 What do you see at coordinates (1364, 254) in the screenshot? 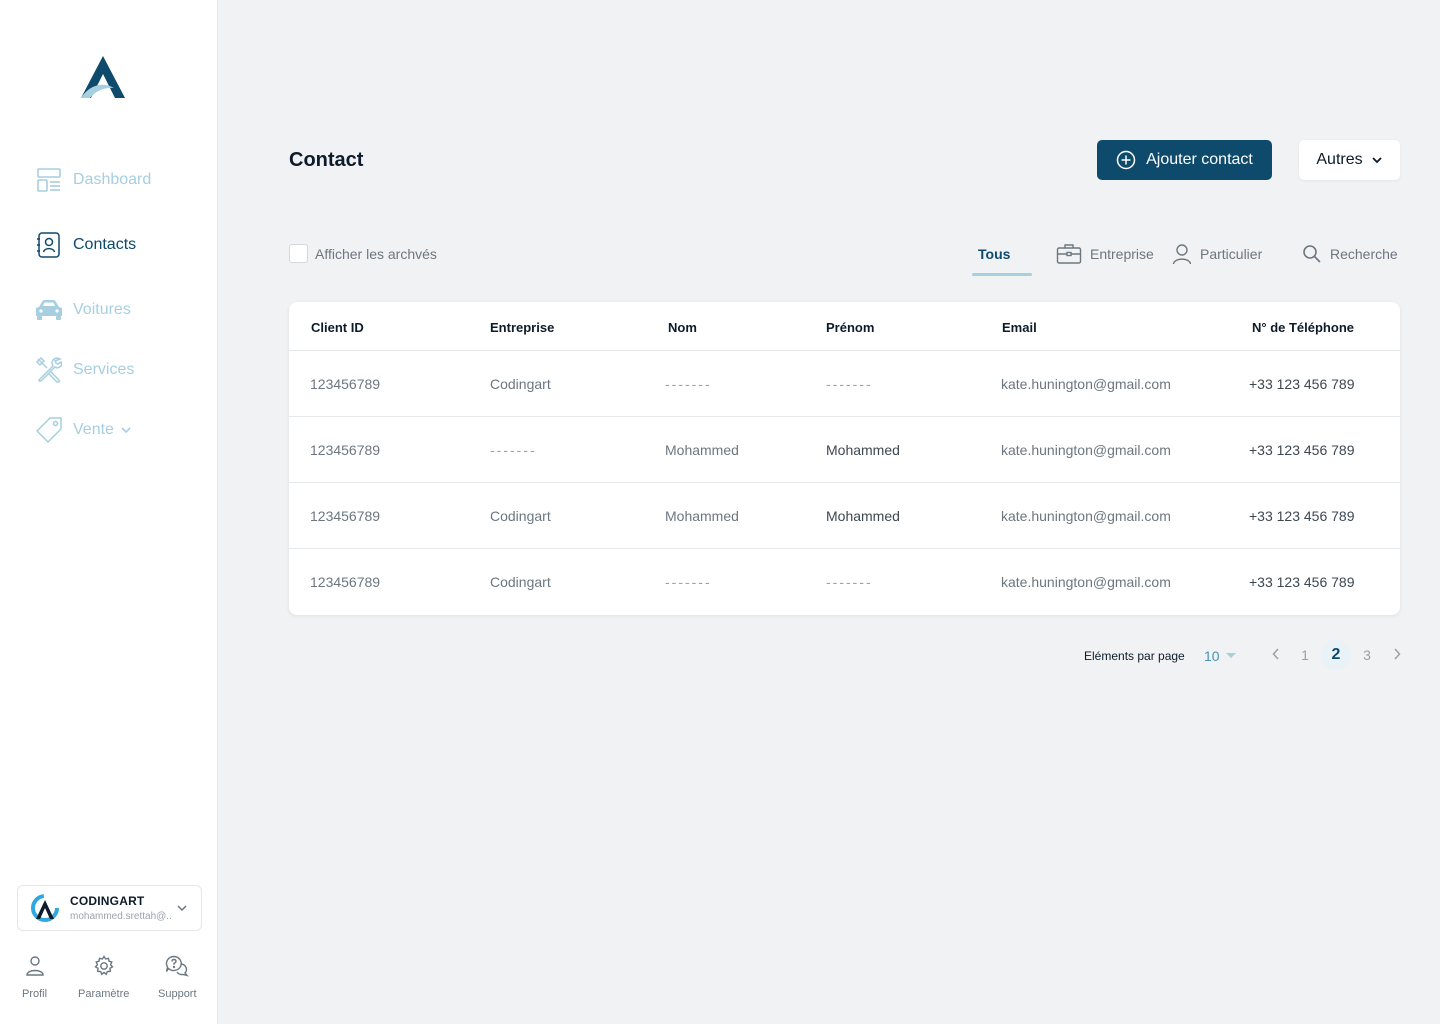
I see `search-label: Recherche` at bounding box center [1364, 254].